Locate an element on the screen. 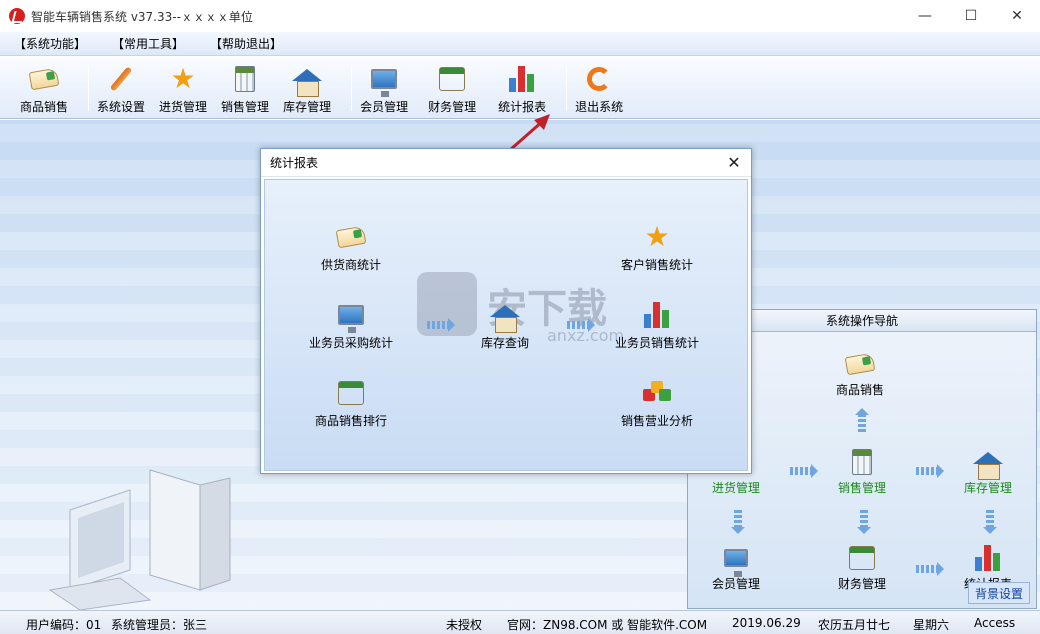  nav-label: 销售管理 is located at coordinates (862, 488).